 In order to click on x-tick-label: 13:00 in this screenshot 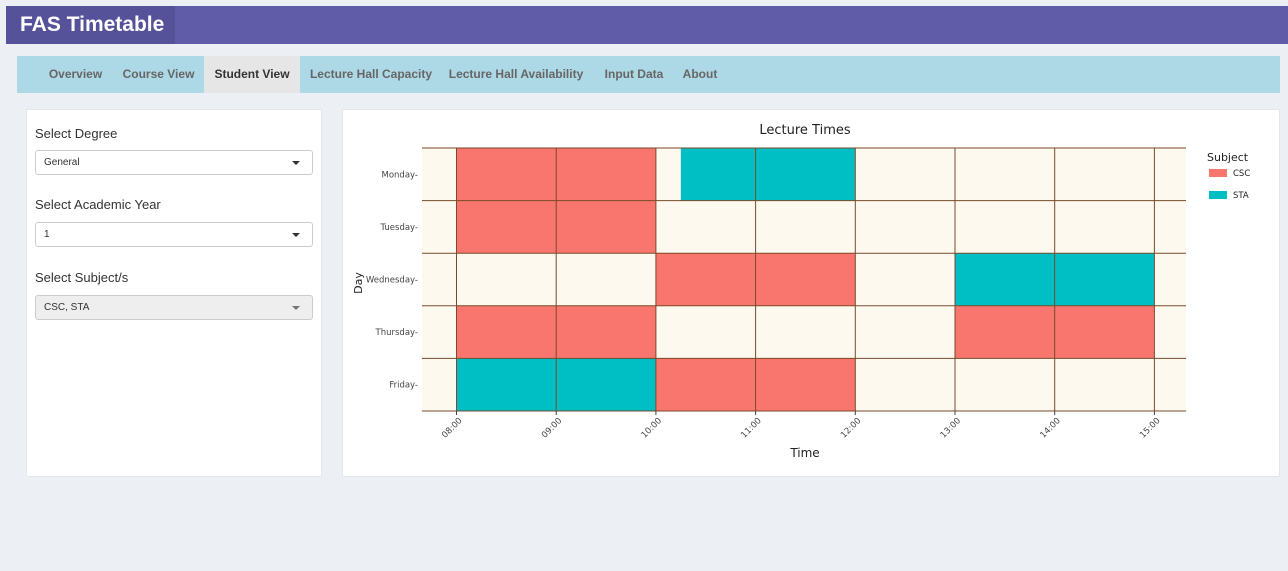, I will do `click(951, 428)`.